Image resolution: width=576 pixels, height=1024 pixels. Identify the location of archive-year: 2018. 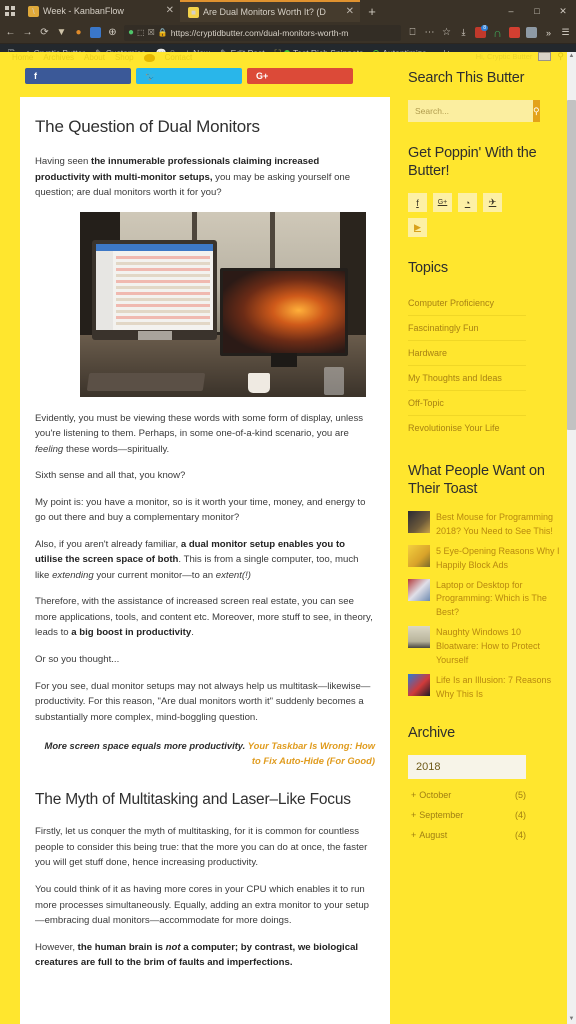
(467, 767).